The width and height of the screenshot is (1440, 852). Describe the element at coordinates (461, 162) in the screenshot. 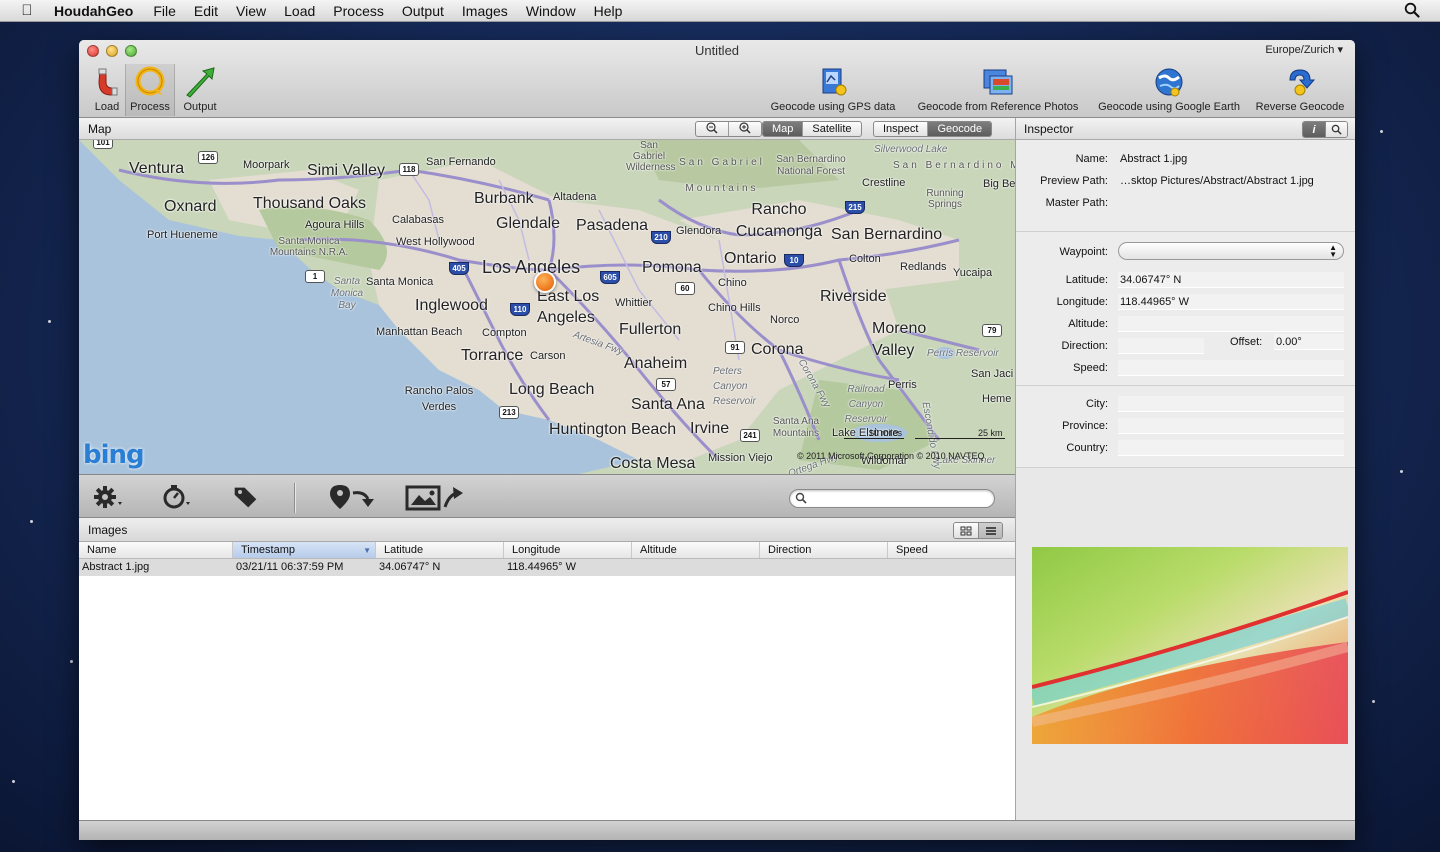

I see `map-label: San Fernando` at that location.